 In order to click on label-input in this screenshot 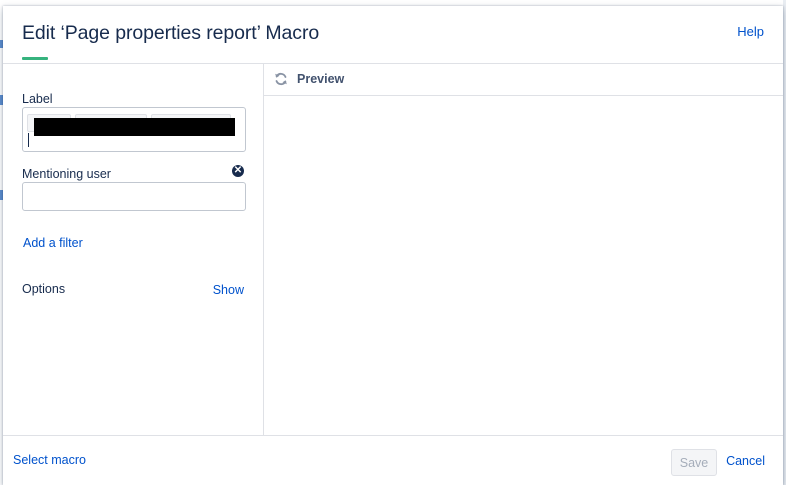, I will do `click(134, 129)`.